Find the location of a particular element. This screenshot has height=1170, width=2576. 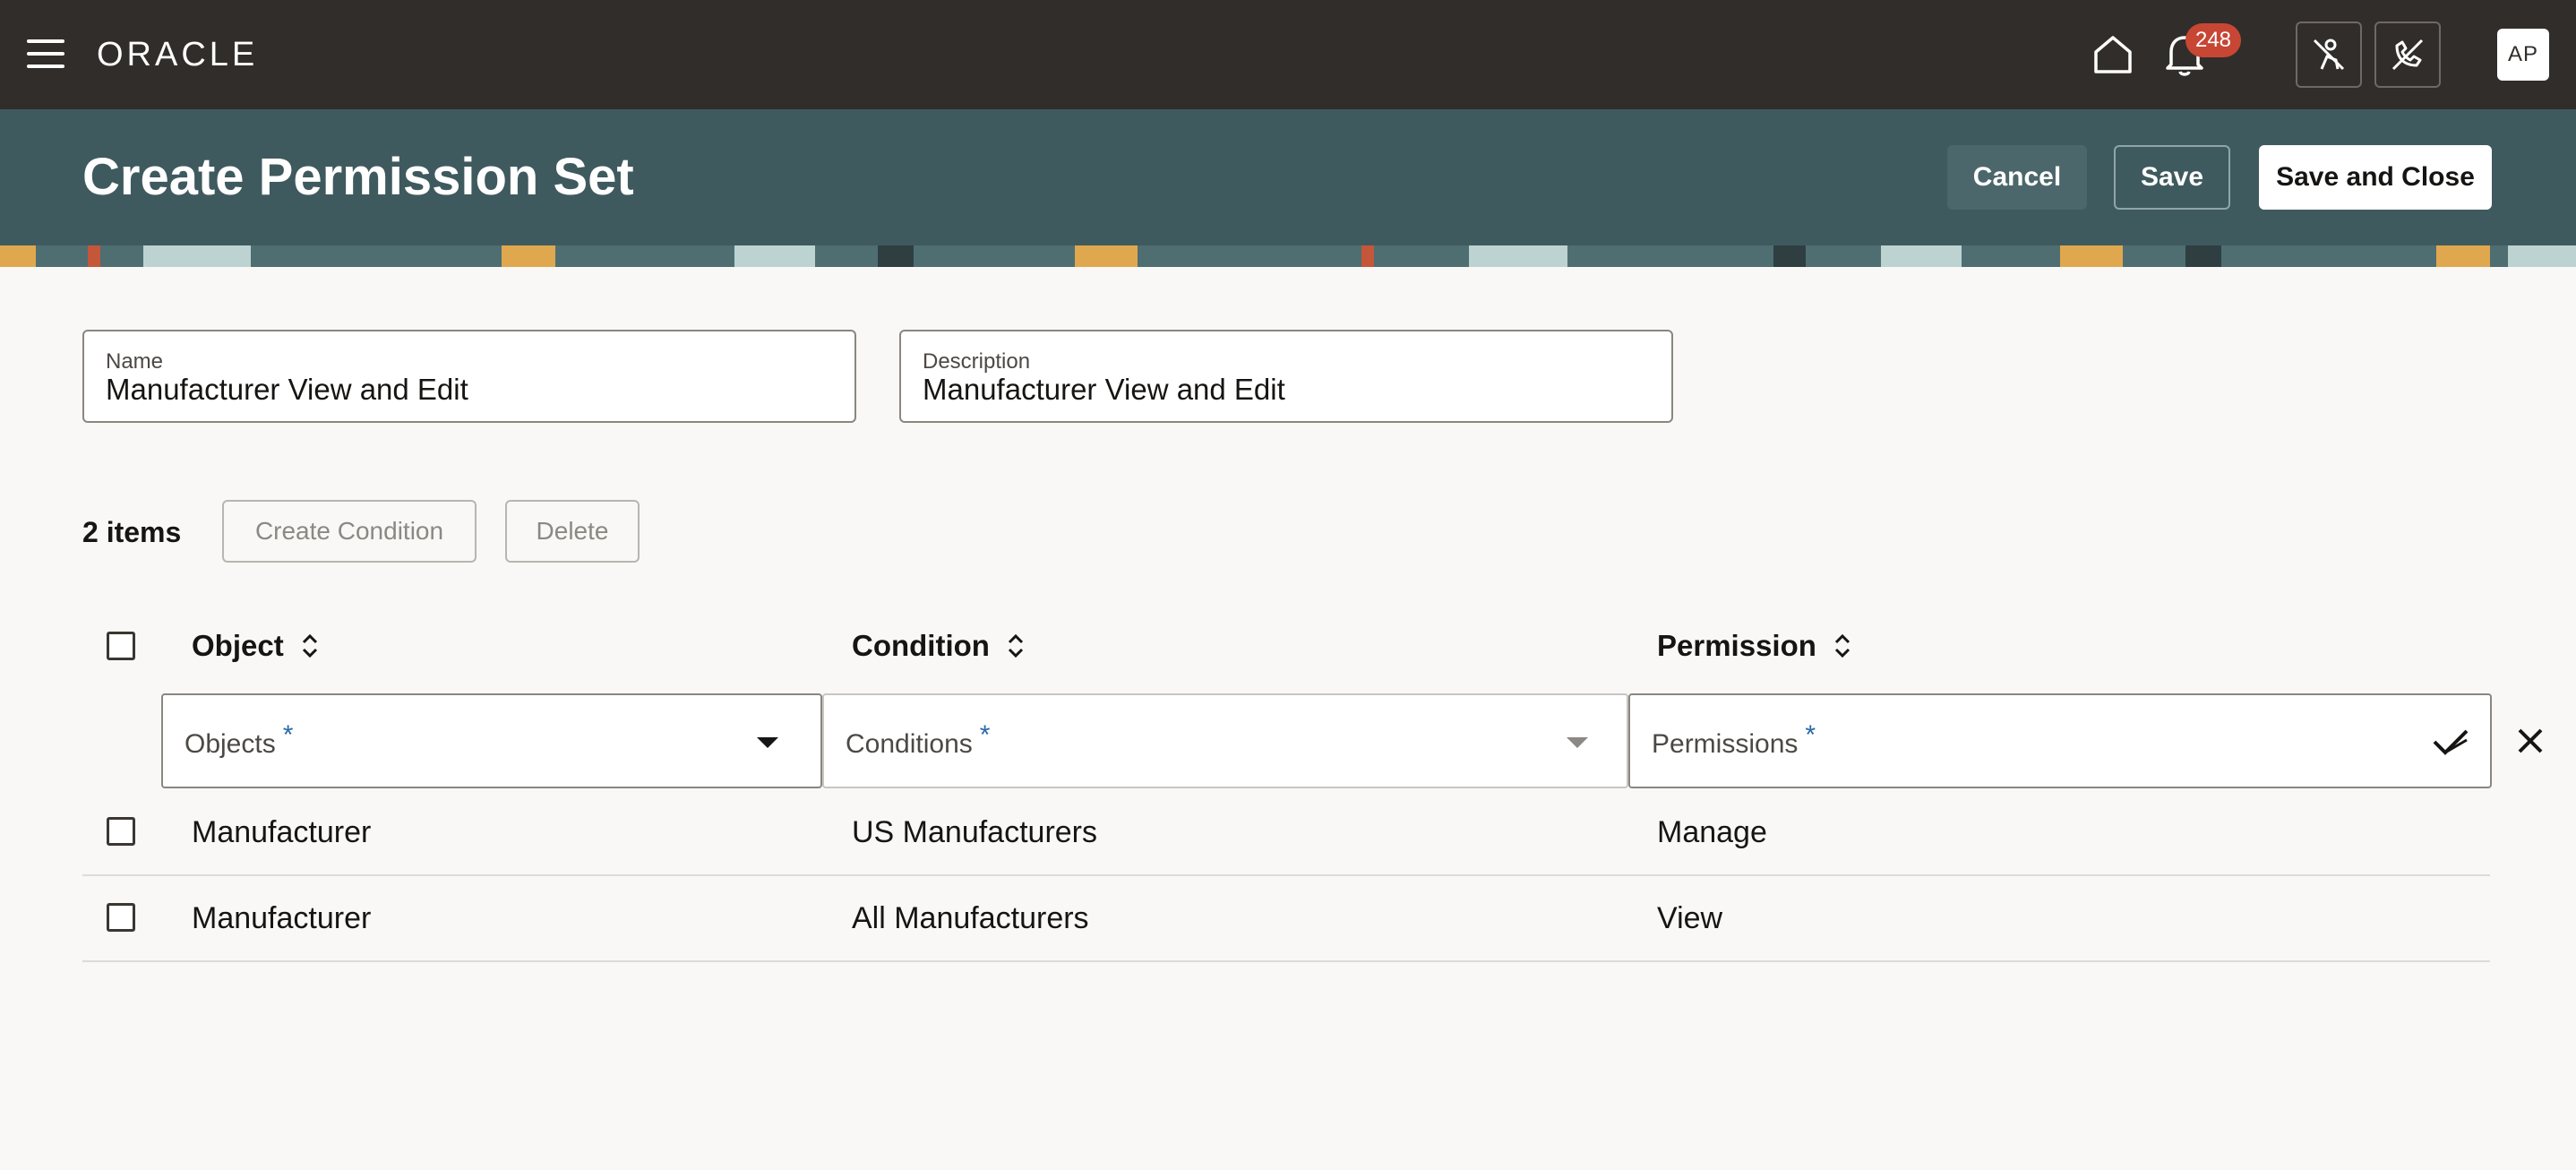

help-off-button is located at coordinates (2407, 55).